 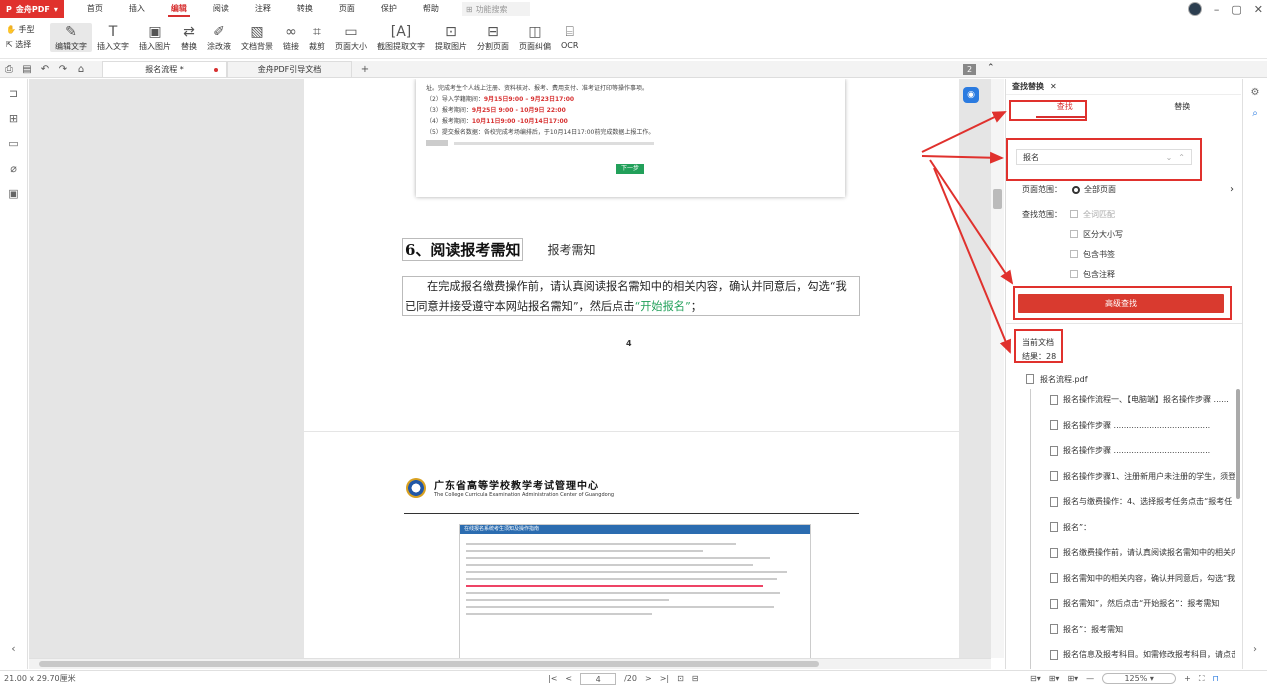 I want to click on last-page-icon: >|, so click(x=664, y=678).